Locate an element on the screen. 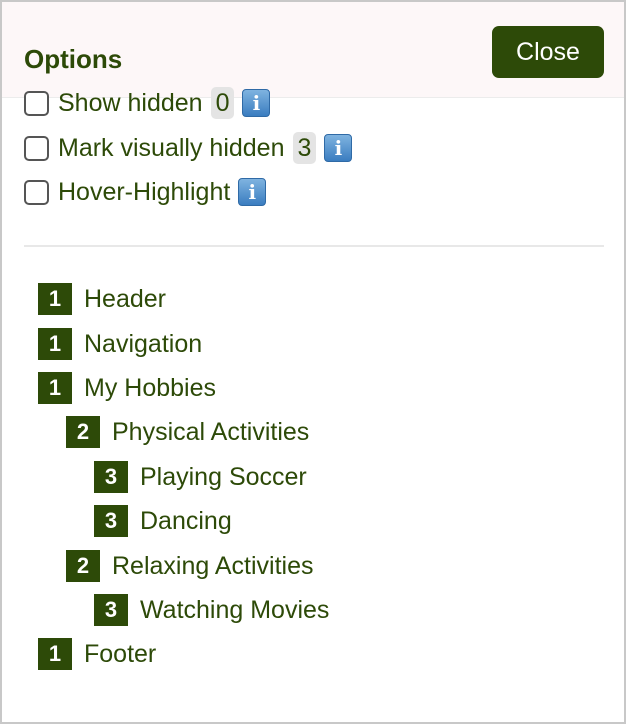  tree-item: 2 Relaxing Activities is located at coordinates (189, 566).